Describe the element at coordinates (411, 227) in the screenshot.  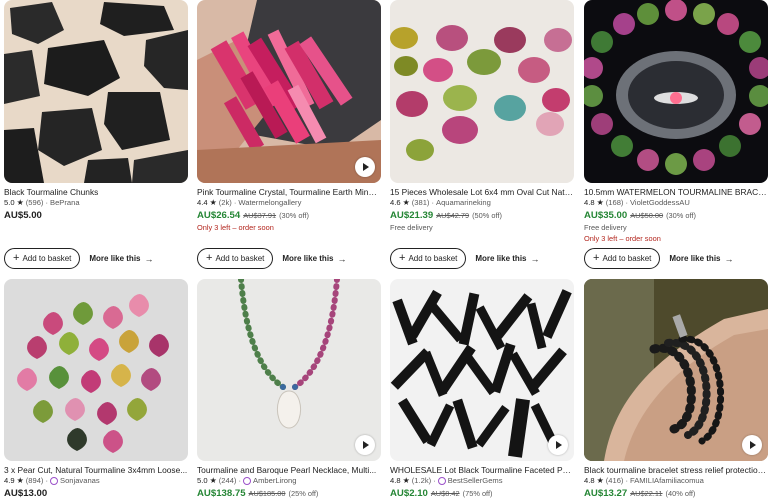
I see `free-delivery-label: Free delivery` at that location.